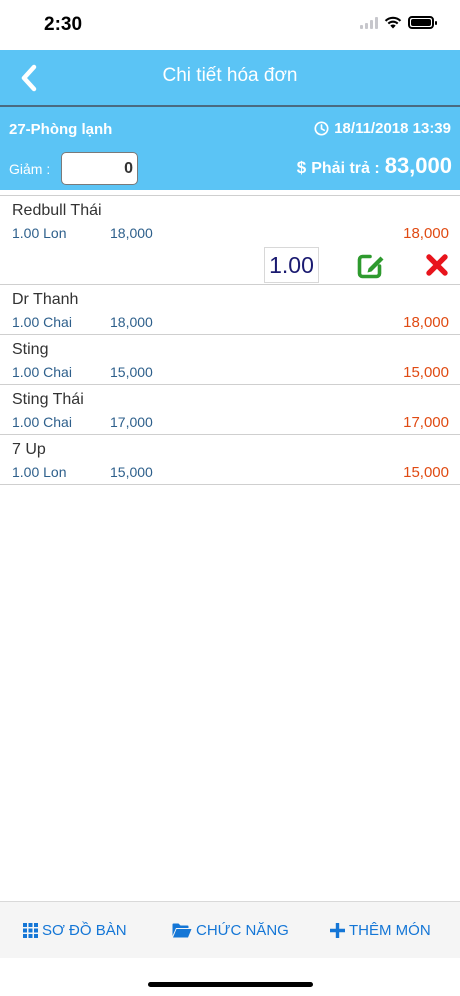  I want to click on battery-icon, so click(422, 22).